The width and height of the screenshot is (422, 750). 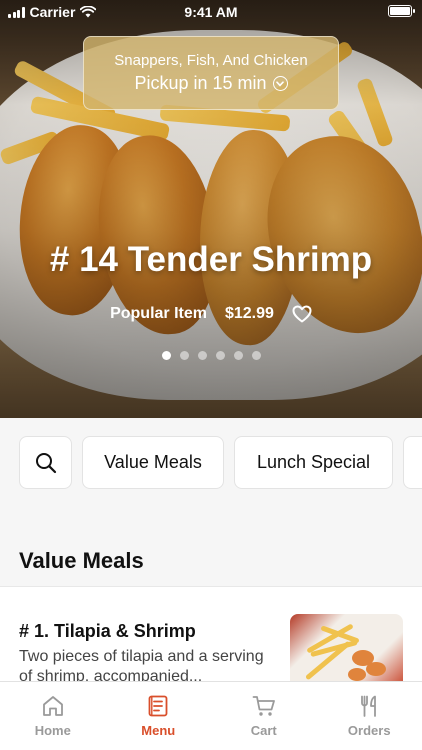 I want to click on category-chip-lunch-special: Lunch Special, so click(x=313, y=462).